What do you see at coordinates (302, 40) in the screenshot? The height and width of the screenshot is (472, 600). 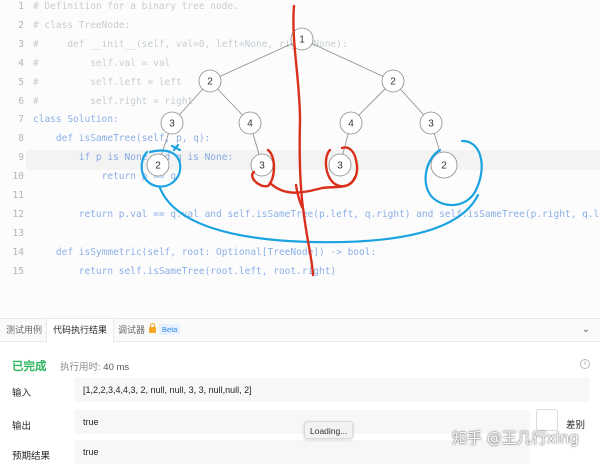 I see `tree-node-label: 1` at bounding box center [302, 40].